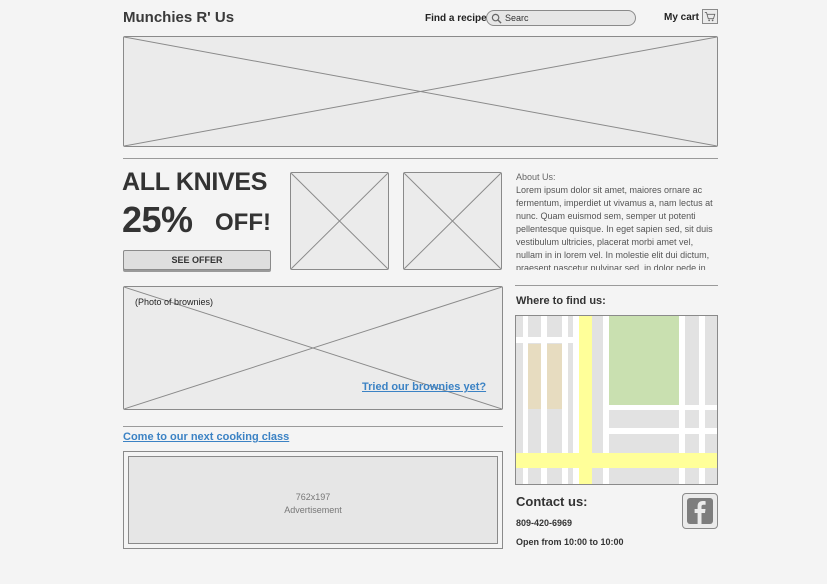 The width and height of the screenshot is (827, 584). I want to click on ad-size: 762x197, so click(313, 497).